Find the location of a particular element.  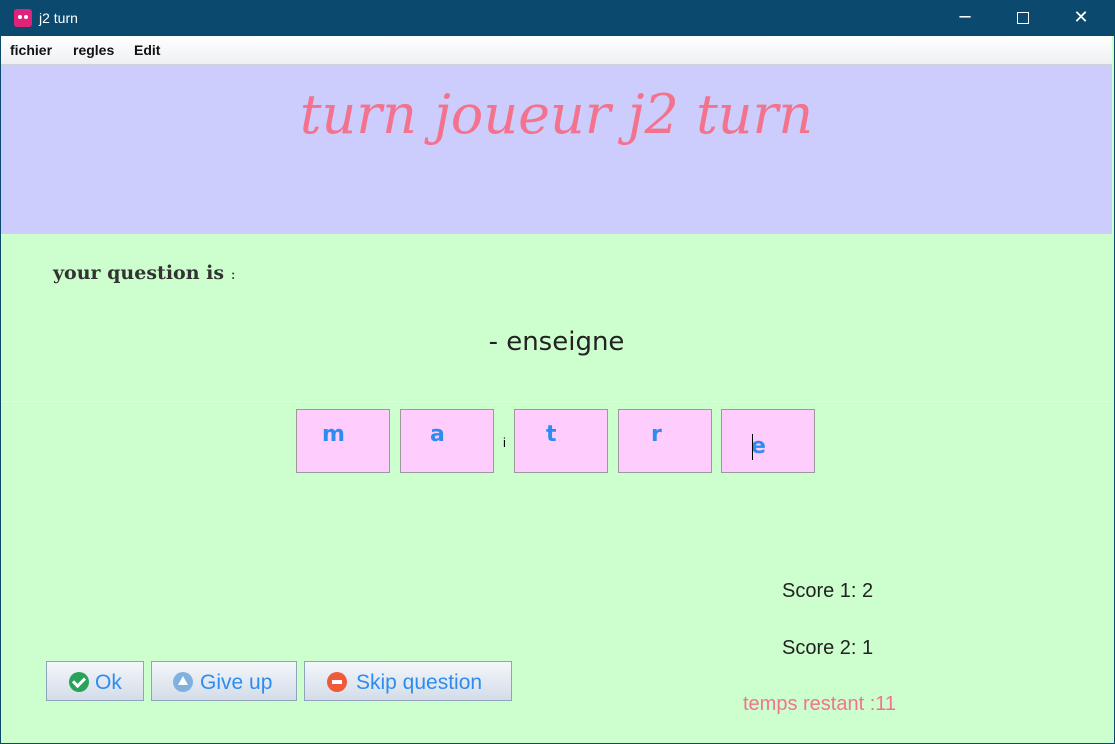

menu-fichier: fichier is located at coordinates (31, 50).